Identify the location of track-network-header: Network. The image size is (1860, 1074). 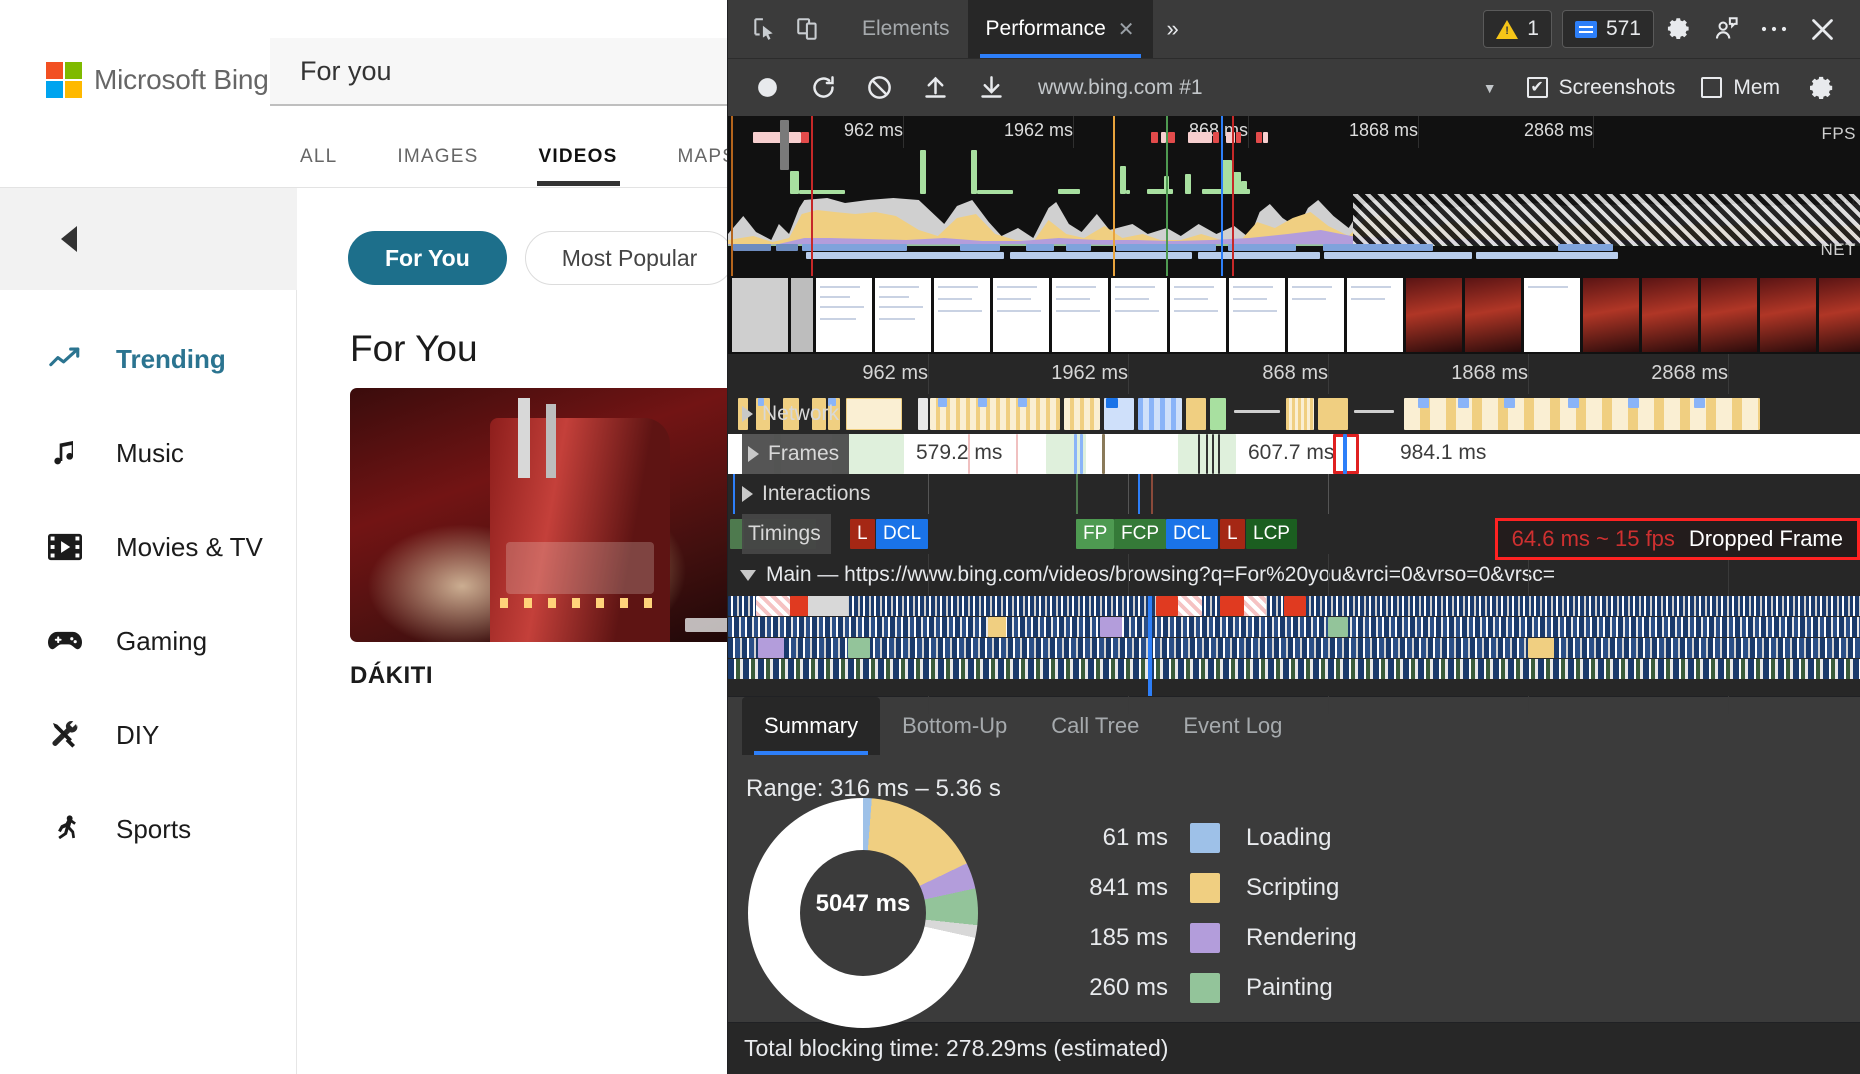
(795, 414).